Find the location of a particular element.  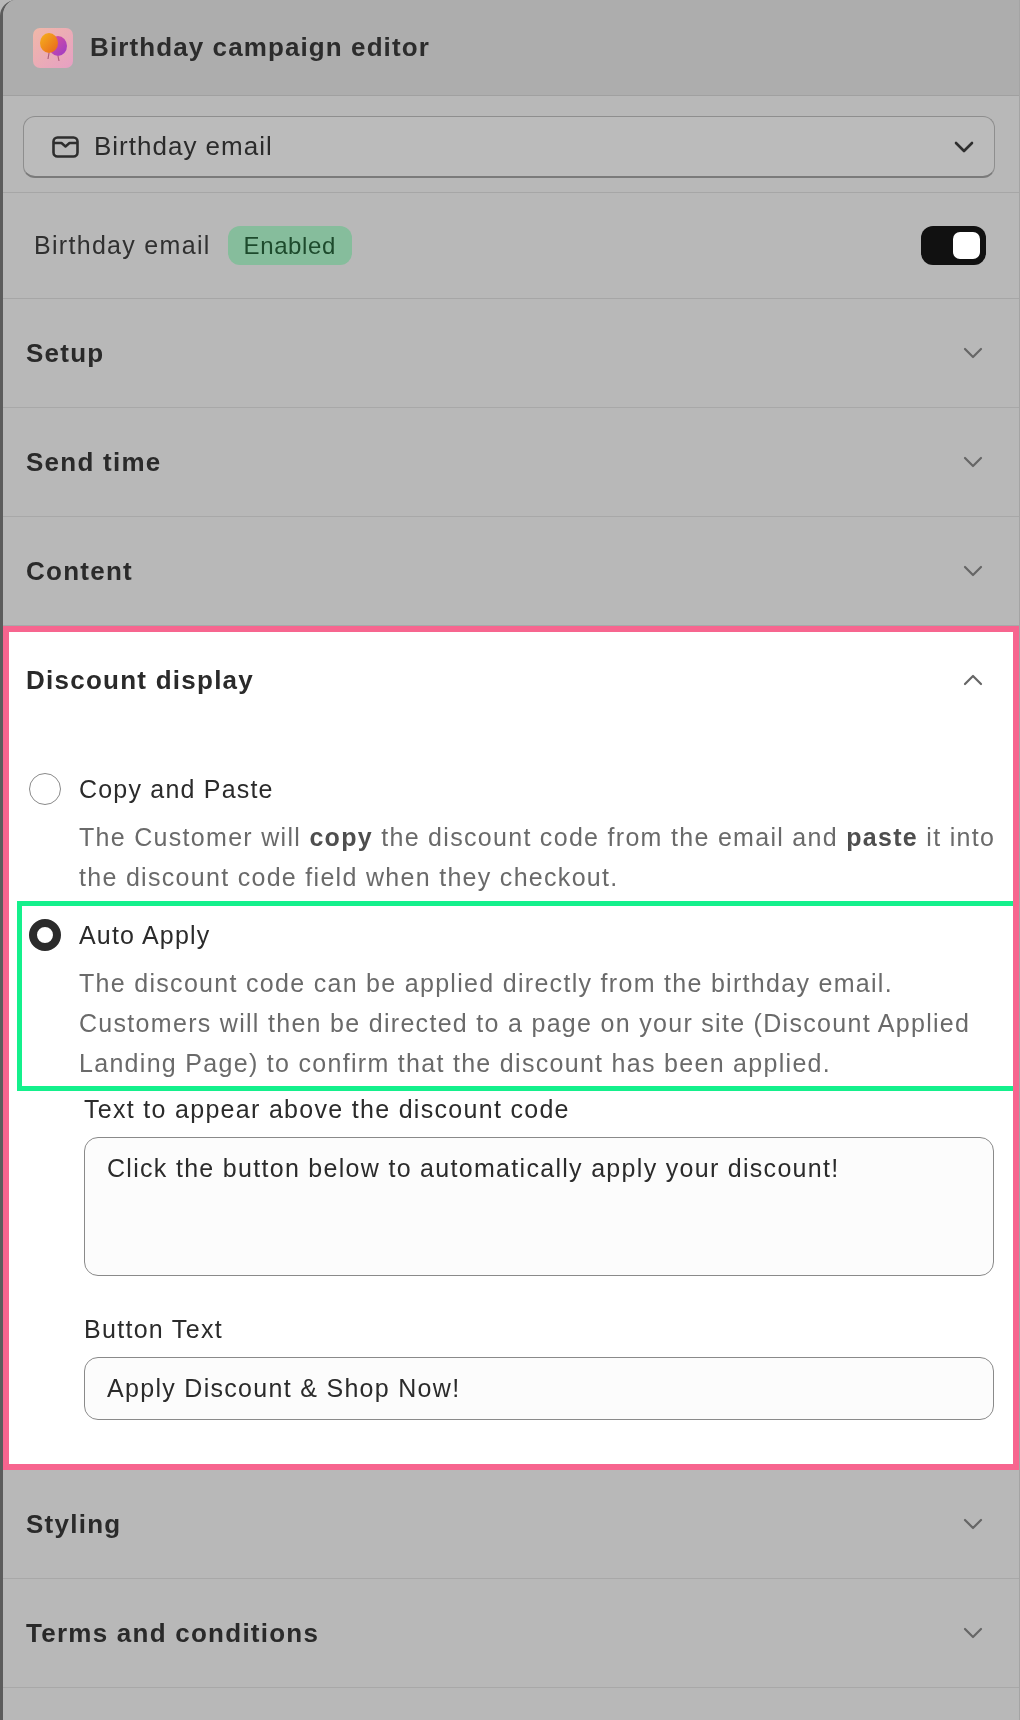

toggle-switch is located at coordinates (953, 245).